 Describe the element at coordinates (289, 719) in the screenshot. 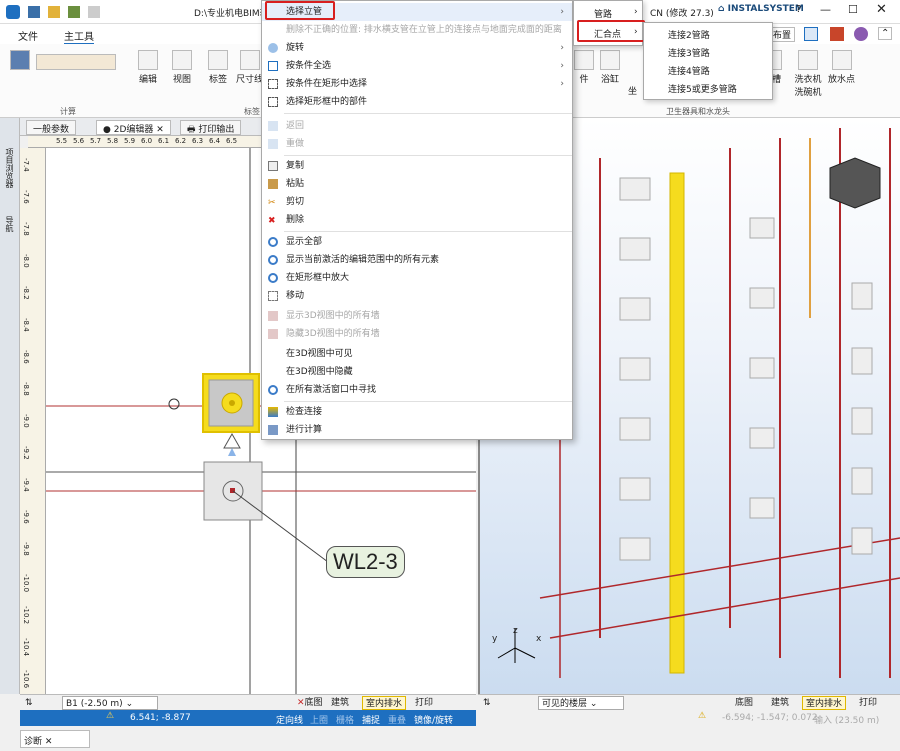

I see `status-positioning: 定向线` at that location.